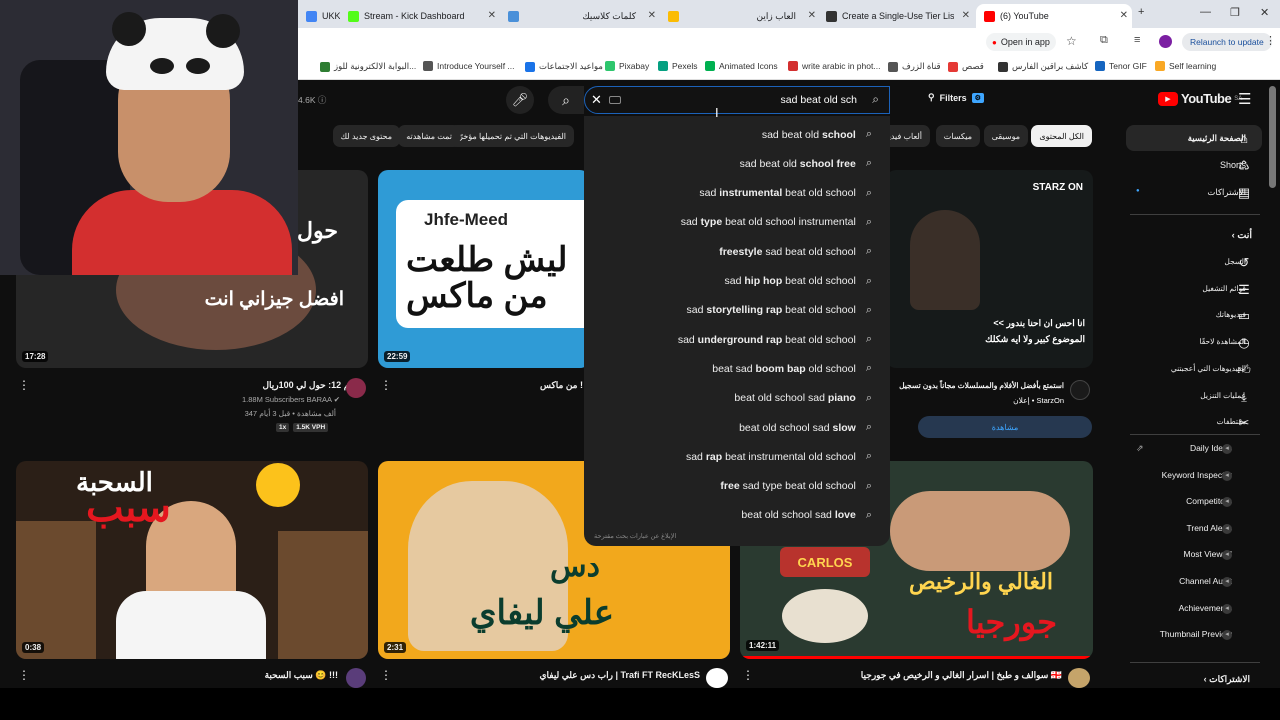  Describe the element at coordinates (779, 456) in the screenshot. I see `search-suggestion: sad rap beat instrumental old school ⌕` at that location.